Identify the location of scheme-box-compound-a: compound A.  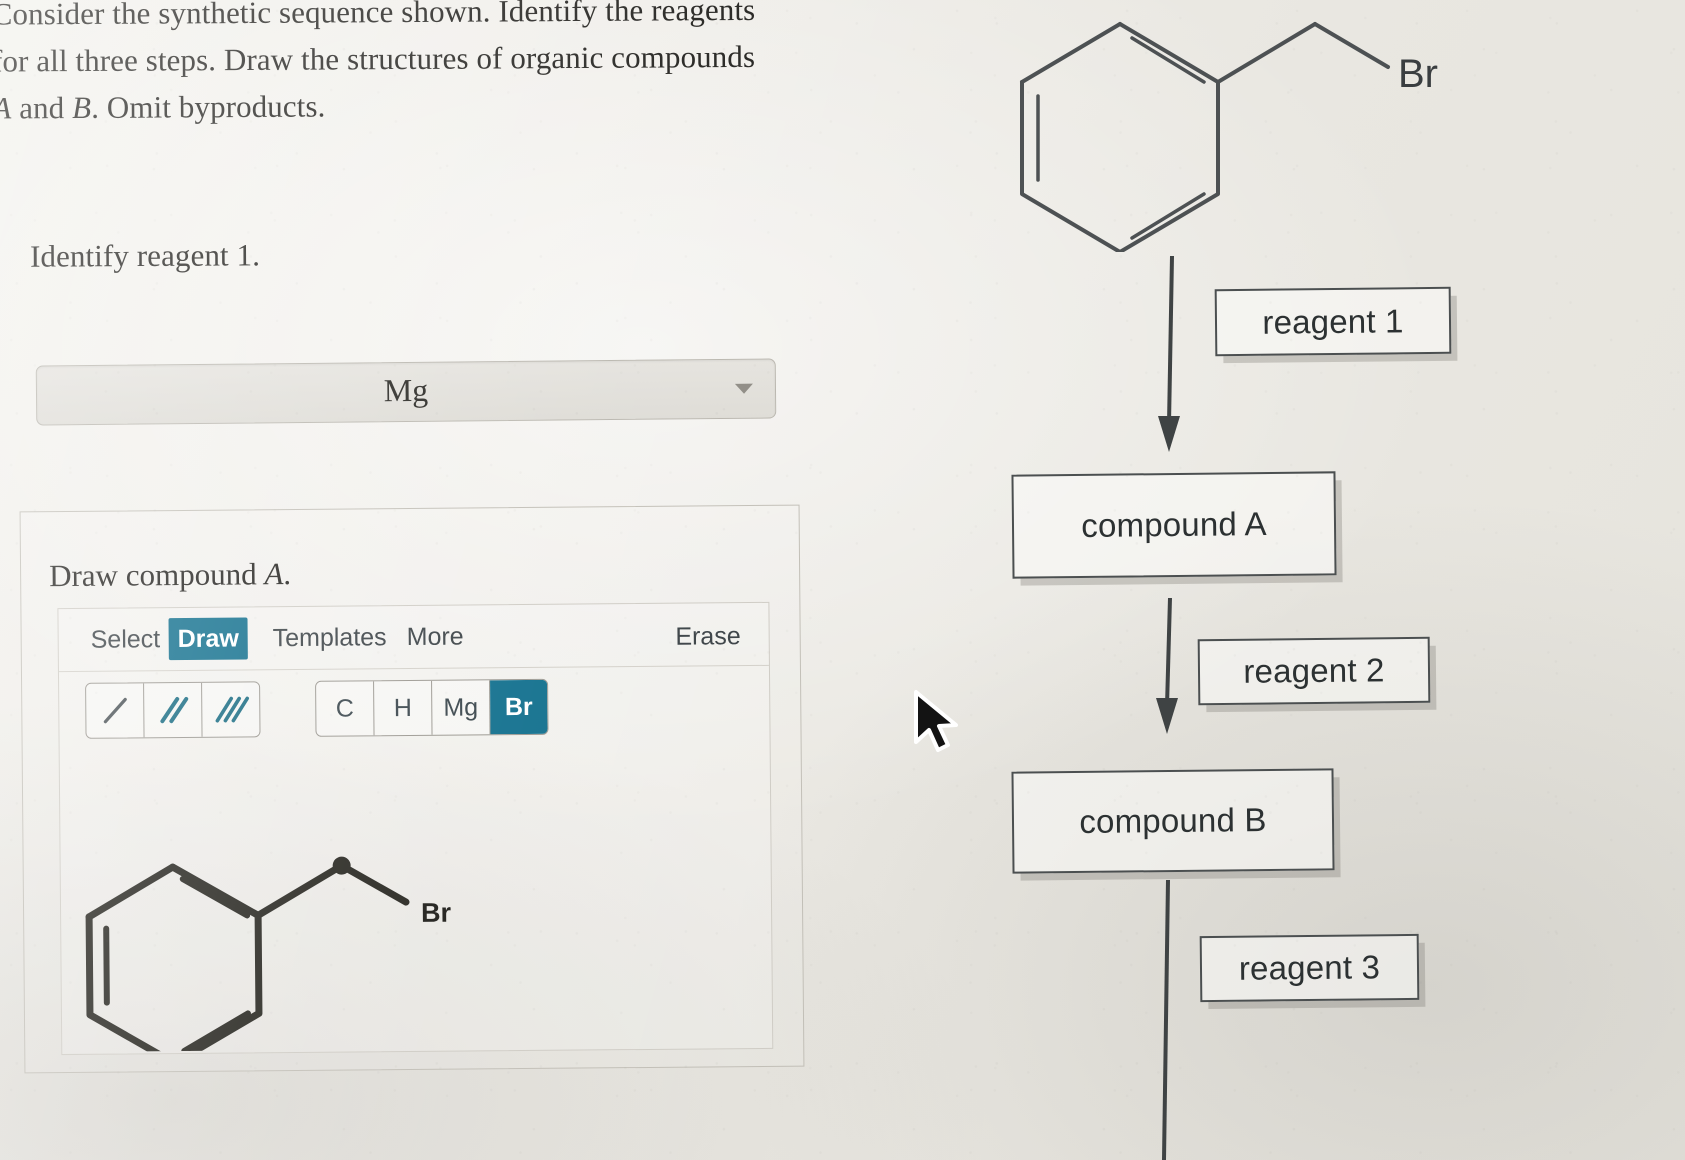
(1174, 525).